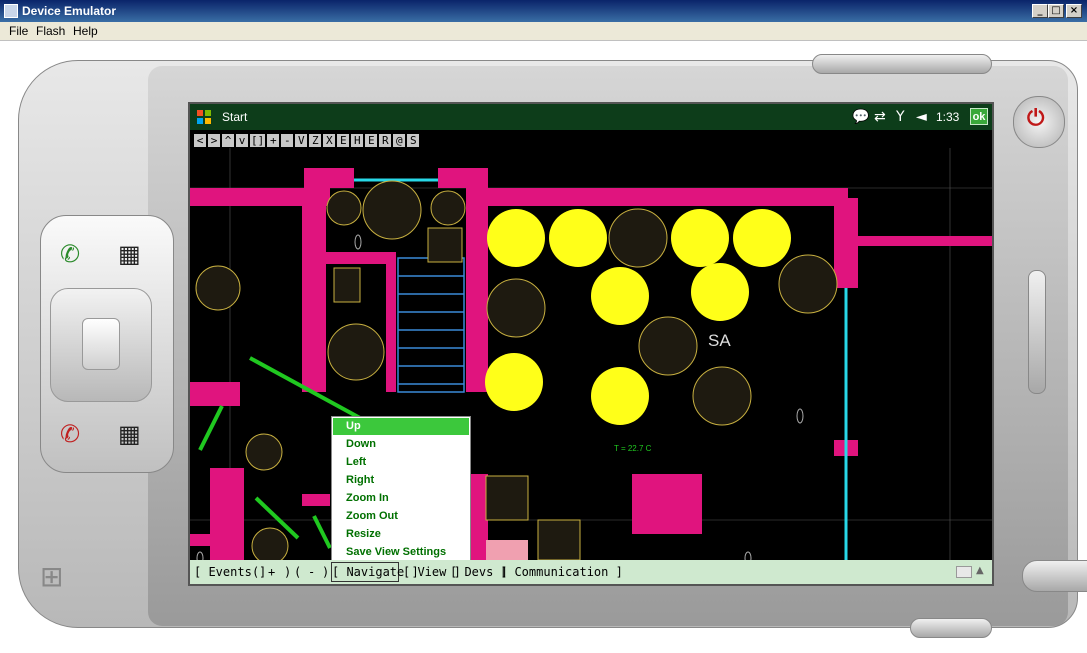 Image resolution: width=1087 pixels, height=653 pixels. Describe the element at coordinates (85, 31) in the screenshot. I see `menu-help: Help` at that location.